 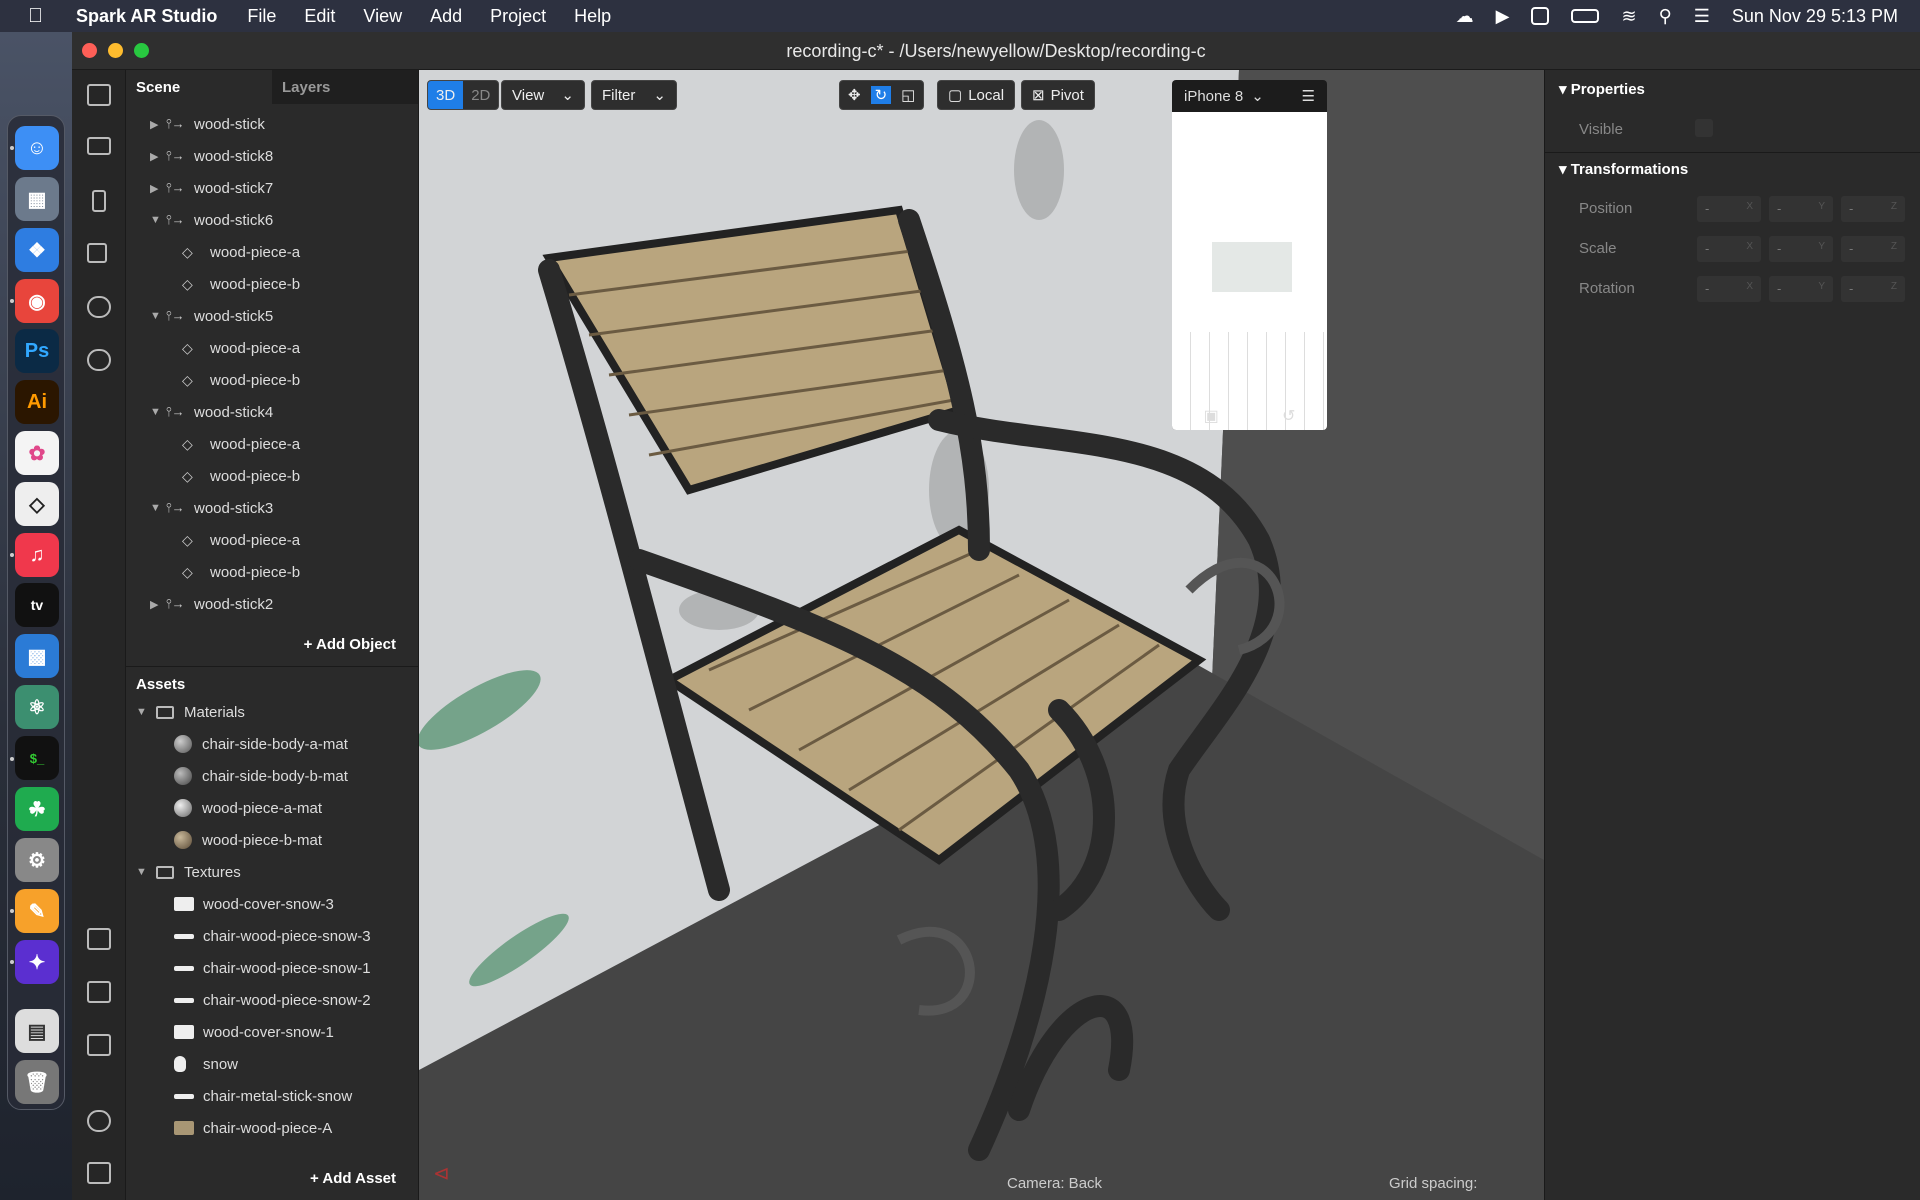 I want to click on rotate-device-icon: ↺, so click(x=1288, y=416).